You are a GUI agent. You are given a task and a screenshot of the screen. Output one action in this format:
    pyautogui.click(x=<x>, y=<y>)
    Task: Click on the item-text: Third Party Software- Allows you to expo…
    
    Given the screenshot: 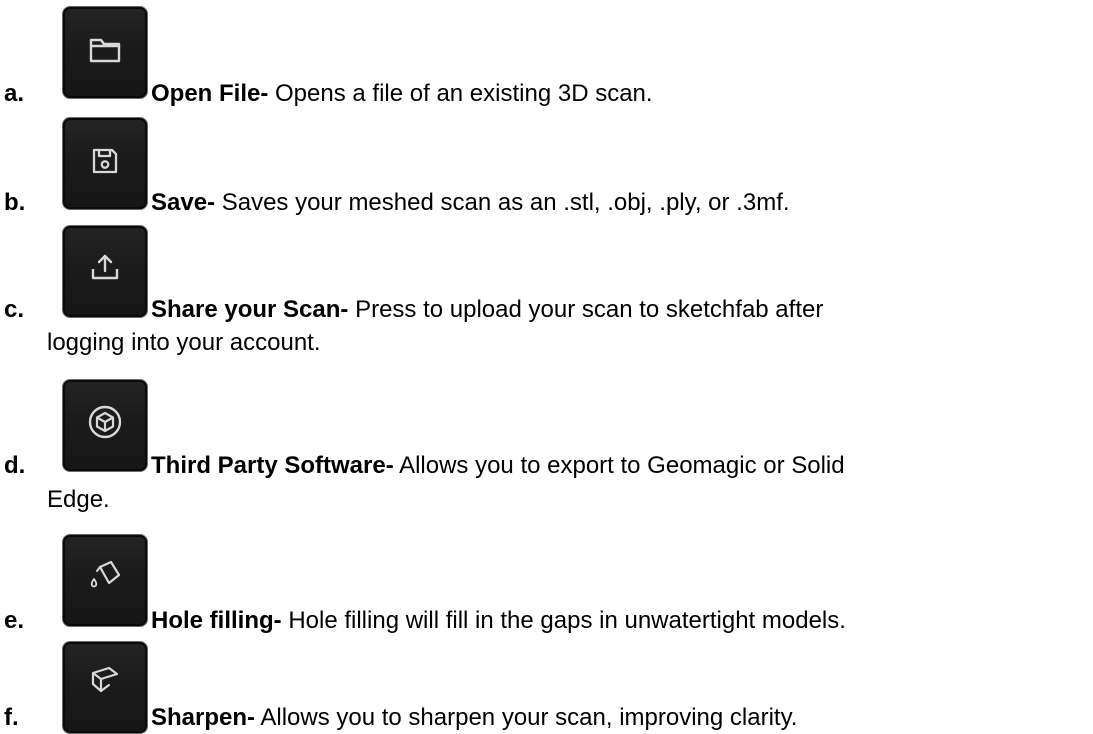 What is the action you would take?
    pyautogui.click(x=498, y=466)
    